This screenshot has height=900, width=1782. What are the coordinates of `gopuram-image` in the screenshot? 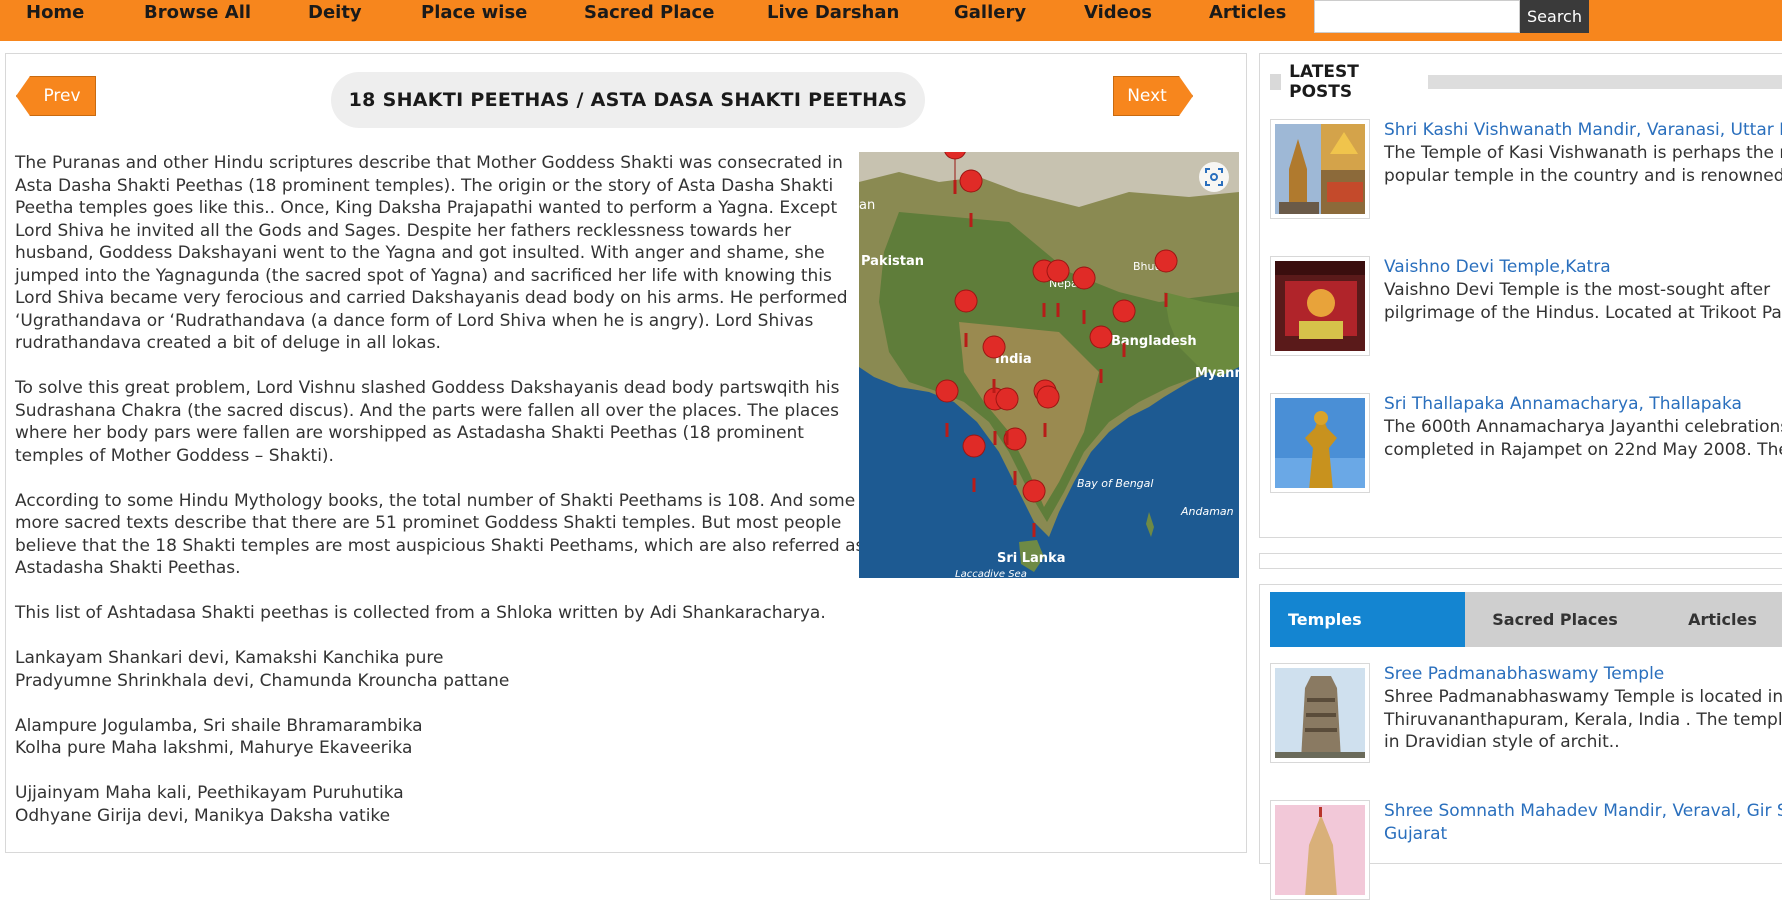 It's located at (1320, 713).